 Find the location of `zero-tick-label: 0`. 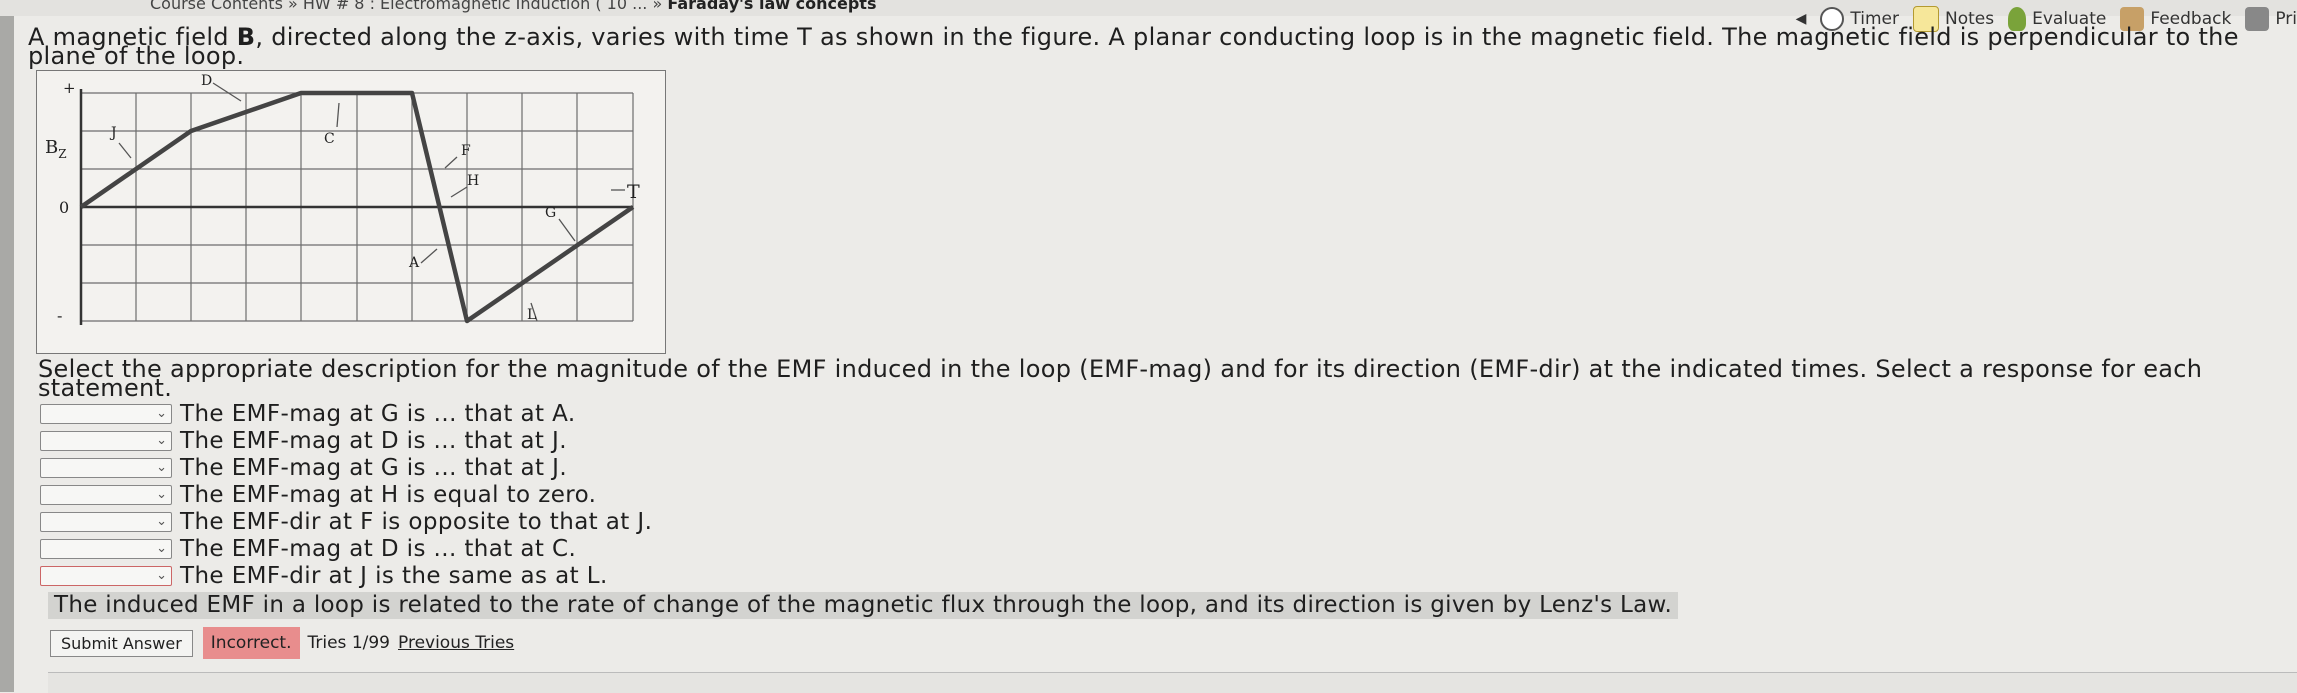

zero-tick-label: 0 is located at coordinates (64, 207).